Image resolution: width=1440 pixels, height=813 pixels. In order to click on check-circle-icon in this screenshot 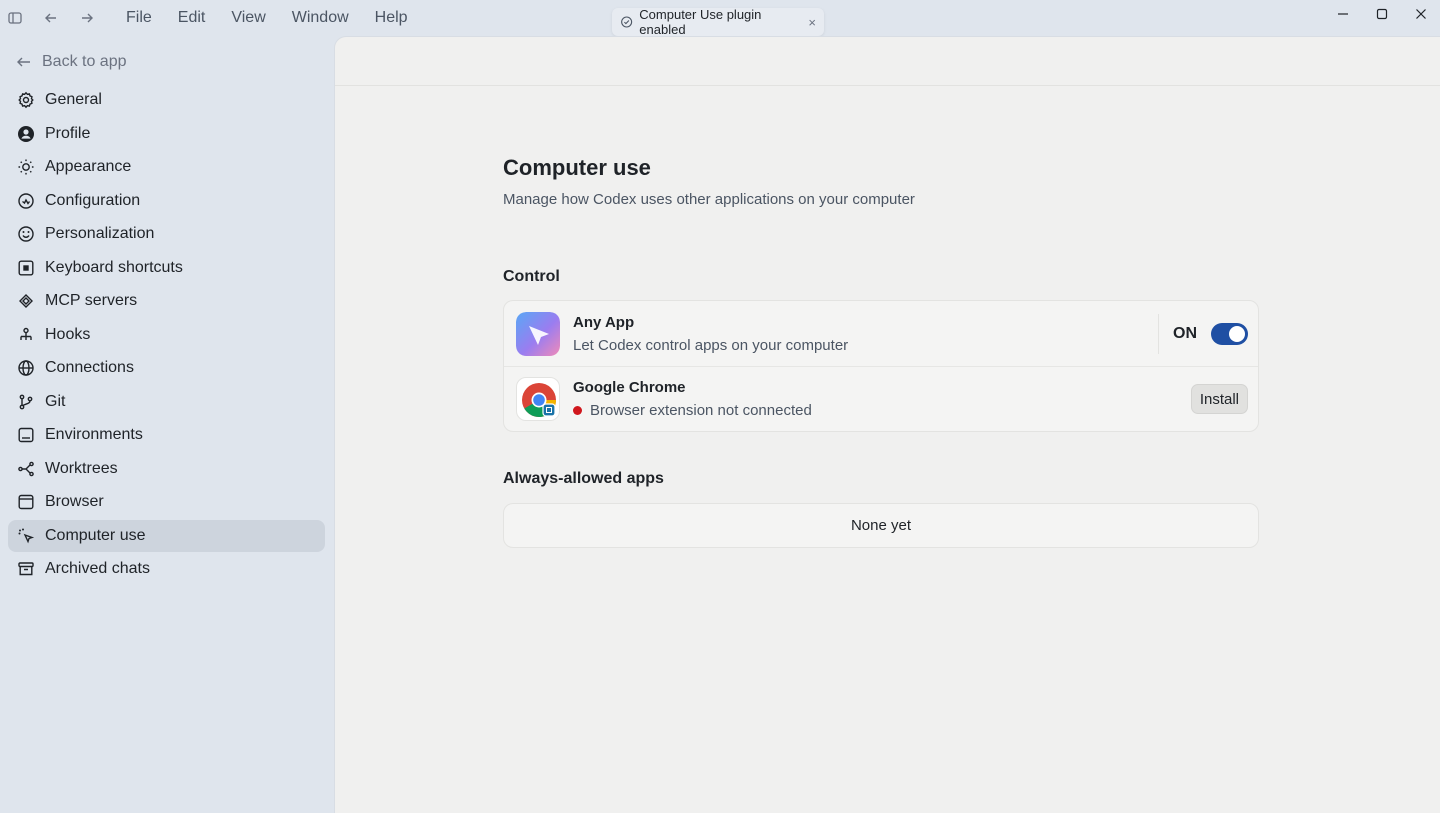, I will do `click(627, 22)`.